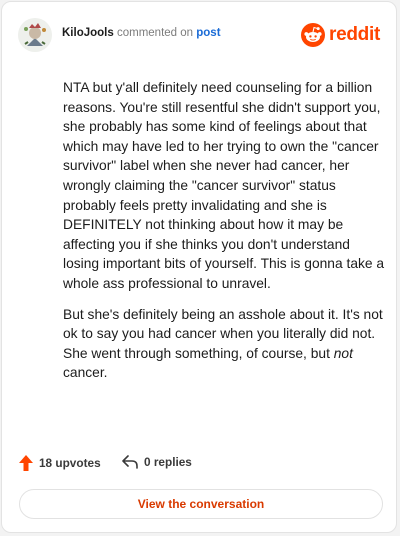 The width and height of the screenshot is (400, 536). I want to click on comment-actions: 18 upvotes 0 replies, so click(199, 465).